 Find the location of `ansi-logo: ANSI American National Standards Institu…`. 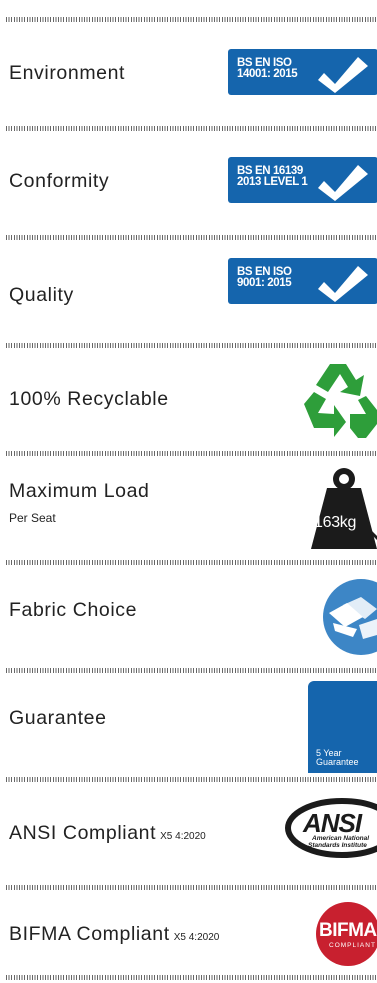

ansi-logo: ANSI American National Standards Institu… is located at coordinates (330, 828).